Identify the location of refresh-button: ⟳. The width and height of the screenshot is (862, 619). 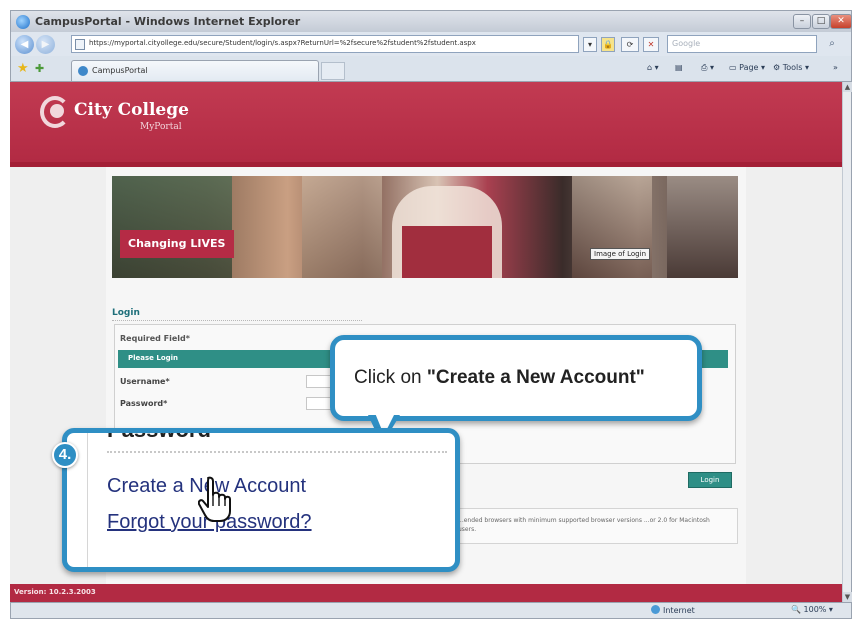
(630, 44).